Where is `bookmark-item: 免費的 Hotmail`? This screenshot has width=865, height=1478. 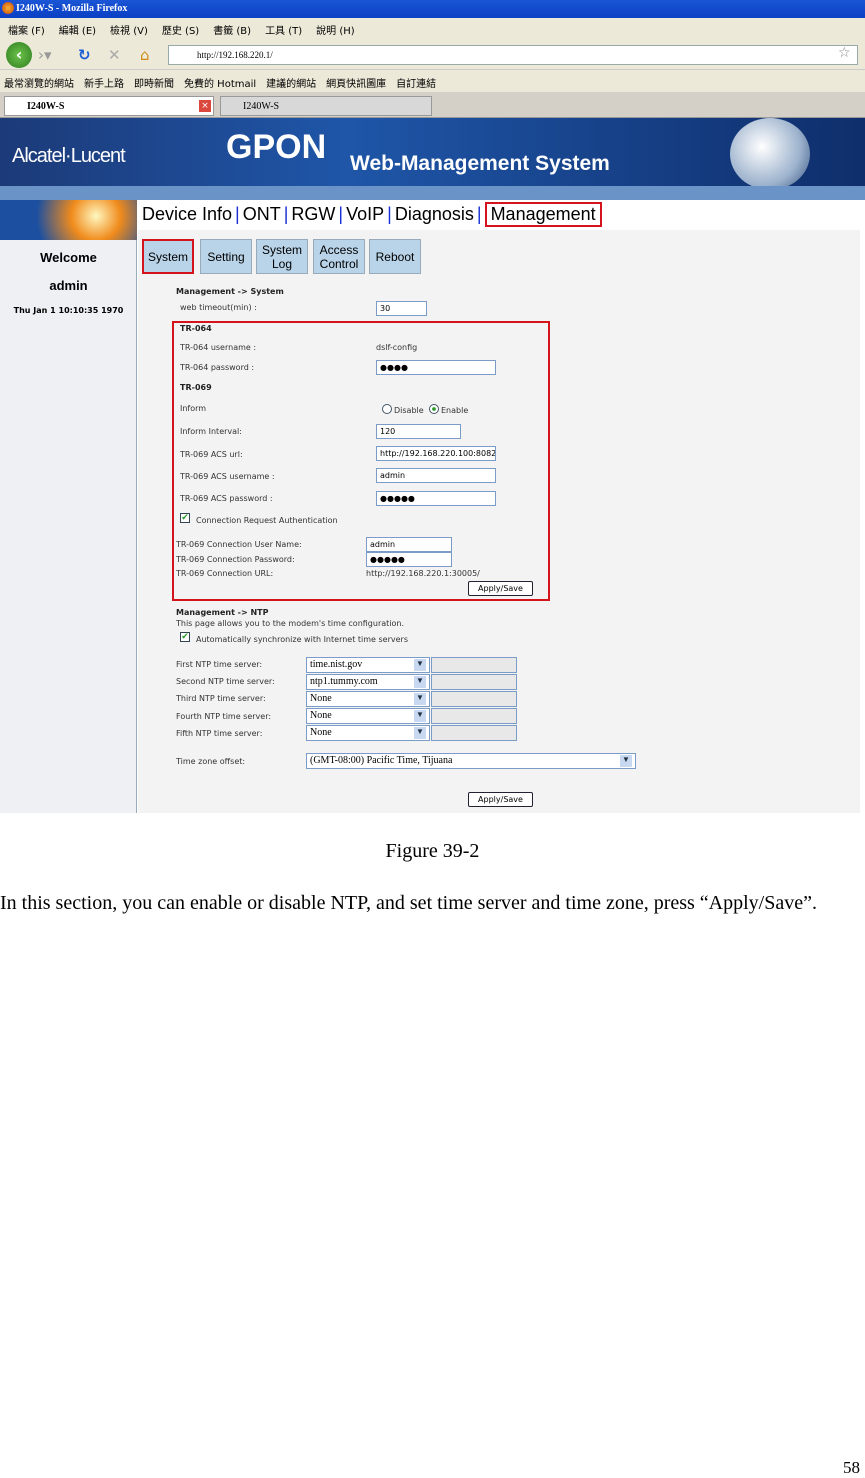
bookmark-item: 免費的 Hotmail is located at coordinates (220, 82).